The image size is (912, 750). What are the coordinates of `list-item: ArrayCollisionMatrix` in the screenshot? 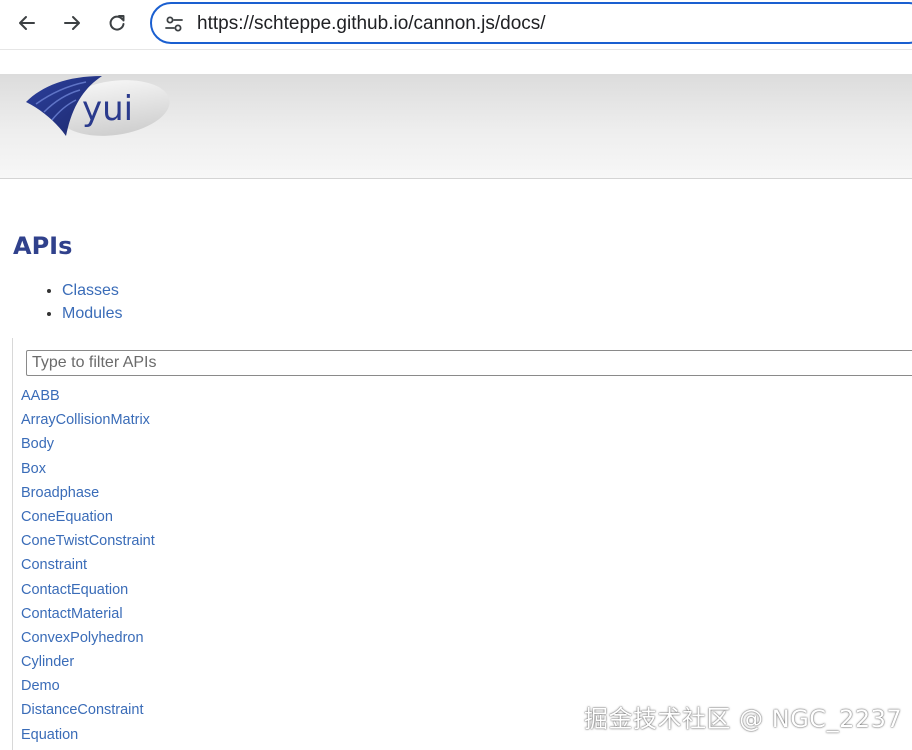 It's located at (88, 420).